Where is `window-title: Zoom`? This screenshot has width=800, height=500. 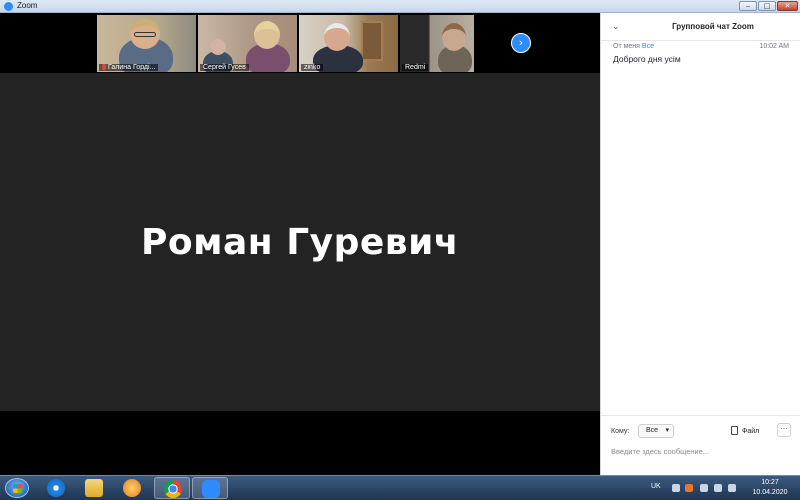 window-title: Zoom is located at coordinates (27, 5).